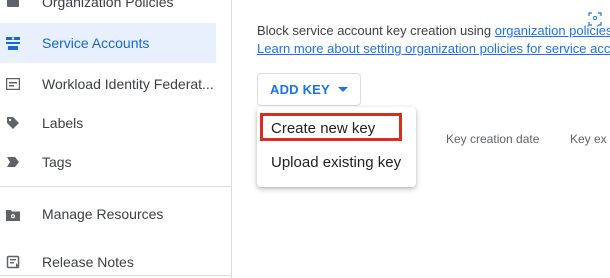  I want to click on sidebar-item-labels: Labels, so click(108, 123).